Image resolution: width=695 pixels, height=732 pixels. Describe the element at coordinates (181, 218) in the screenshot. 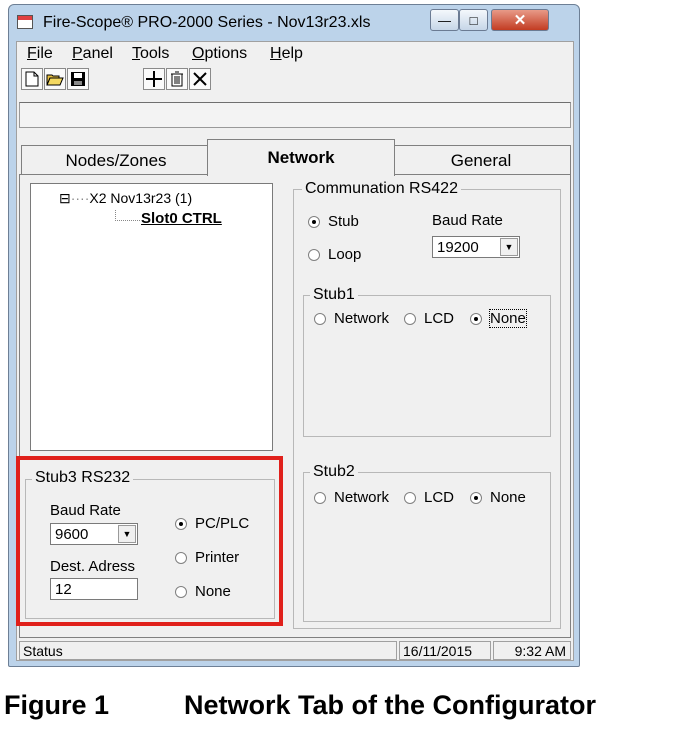

I see `tree-child-item: Slot0 CTRL` at that location.